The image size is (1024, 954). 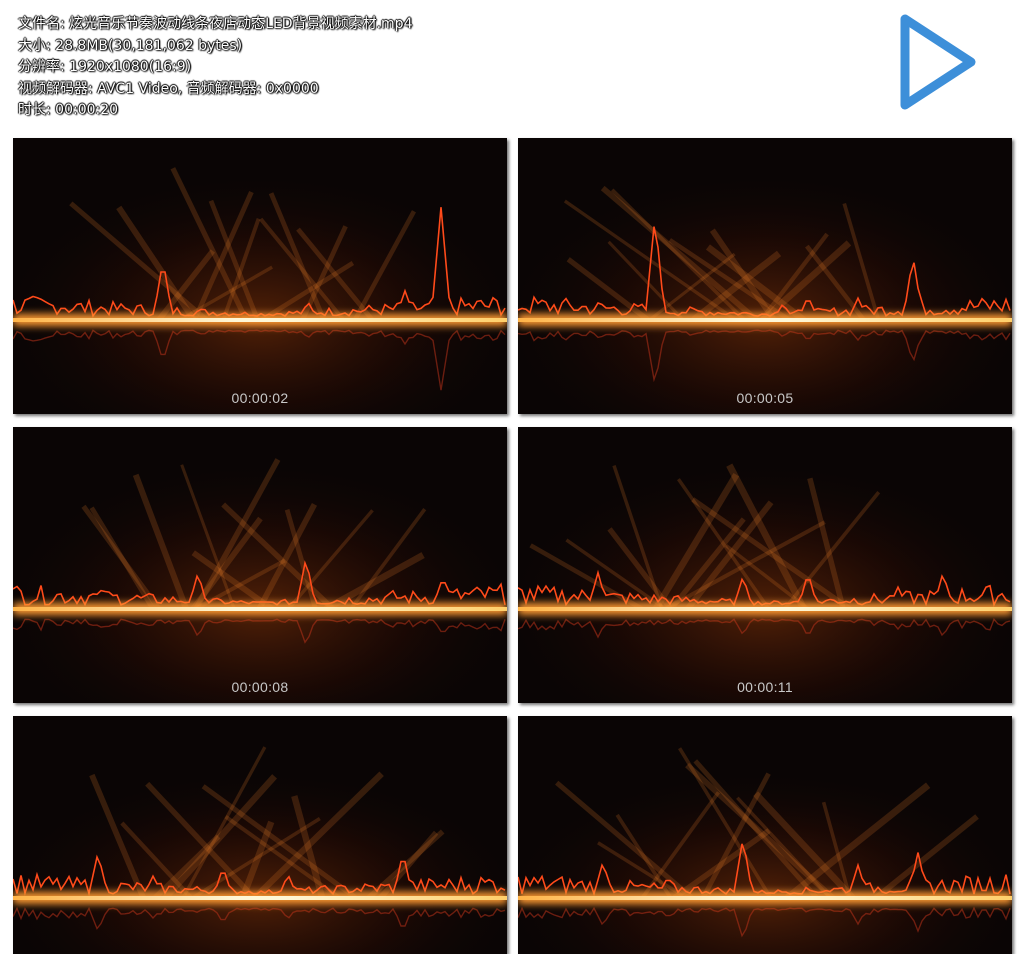 I want to click on filename-text: 文件名: 炫光音乐节奏波动线条夜店动态LED背景视频素材.mp4, so click(x=215, y=24).